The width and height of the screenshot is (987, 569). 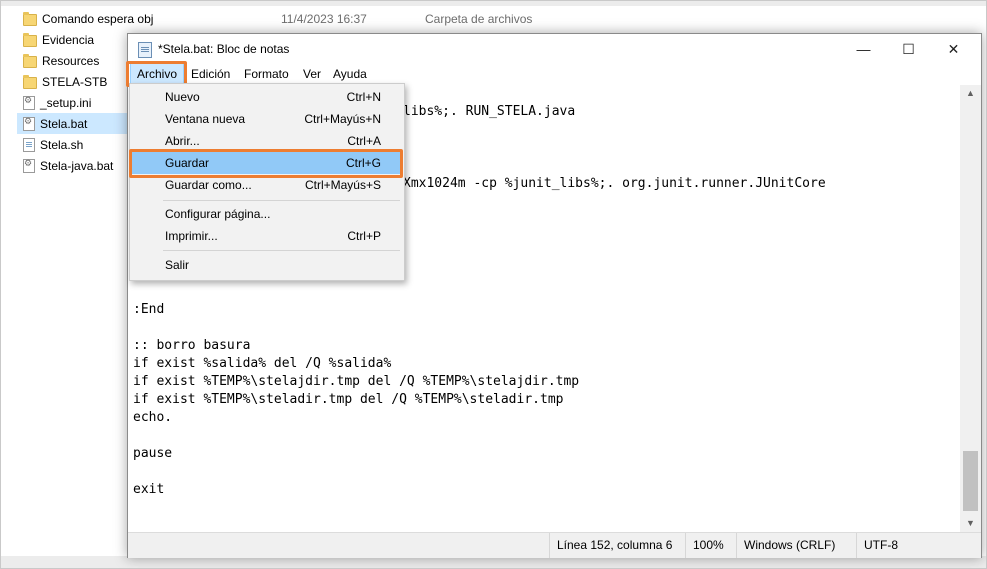 I want to click on code-line: :End, so click(x=149, y=309).